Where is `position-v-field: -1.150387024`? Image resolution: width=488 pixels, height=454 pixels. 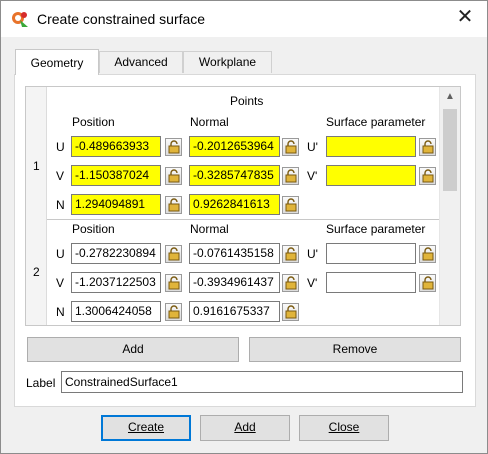
position-v-field: -1.150387024 is located at coordinates (116, 175).